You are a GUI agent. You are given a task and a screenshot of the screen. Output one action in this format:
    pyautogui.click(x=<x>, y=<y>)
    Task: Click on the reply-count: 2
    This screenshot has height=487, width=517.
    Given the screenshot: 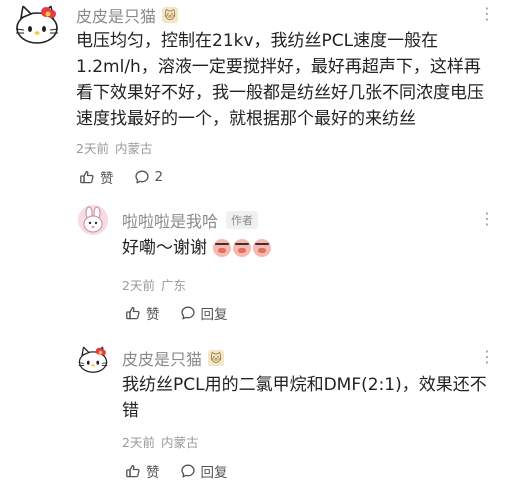 What is the action you would take?
    pyautogui.click(x=159, y=177)
    